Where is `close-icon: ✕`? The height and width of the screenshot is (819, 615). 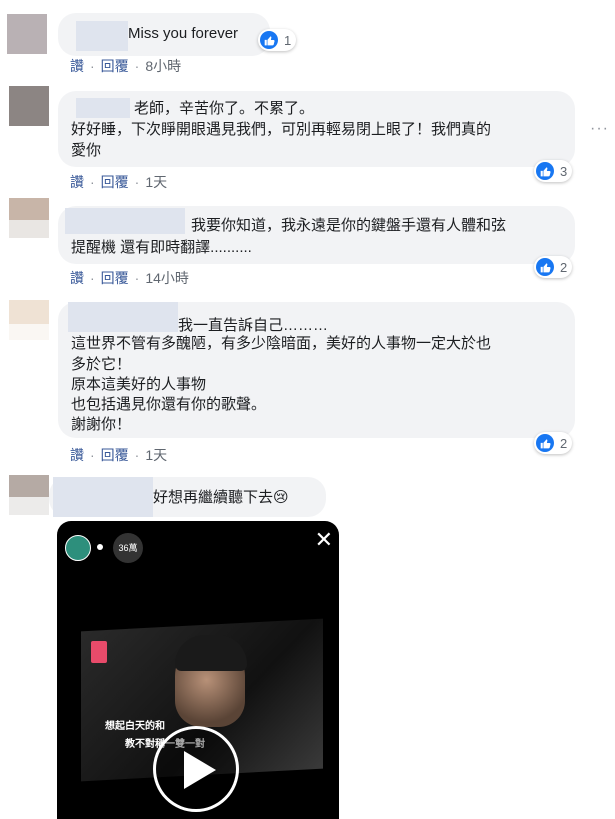
close-icon: ✕ is located at coordinates (324, 540).